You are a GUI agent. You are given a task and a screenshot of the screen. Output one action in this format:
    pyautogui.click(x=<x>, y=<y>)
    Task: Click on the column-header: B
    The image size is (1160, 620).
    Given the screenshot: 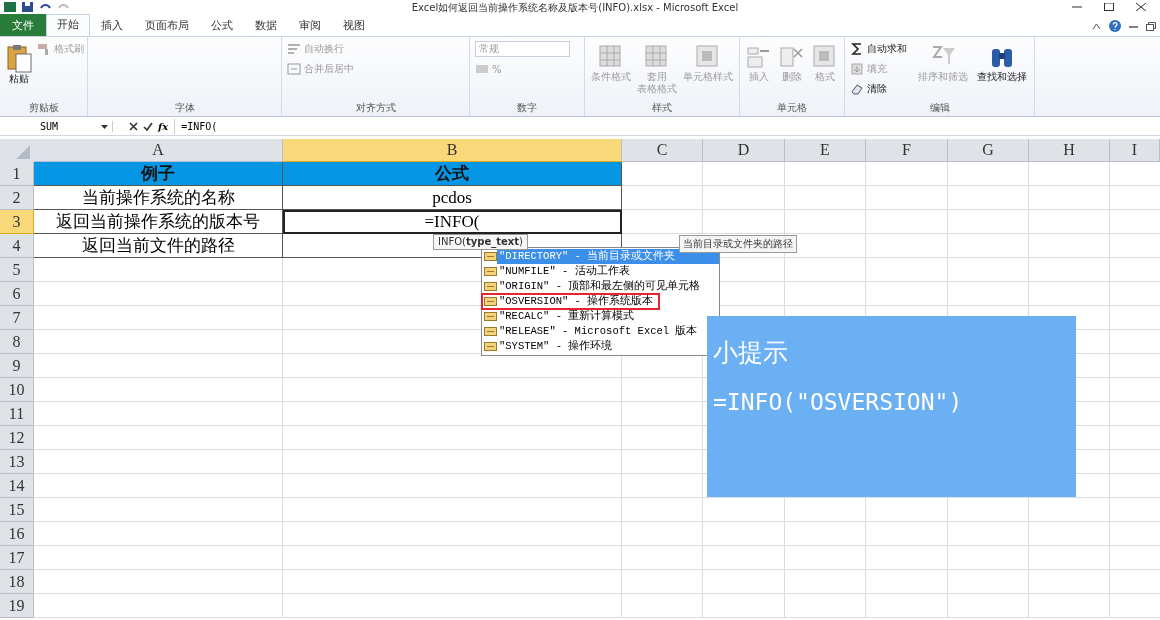 What is the action you would take?
    pyautogui.click(x=452, y=150)
    